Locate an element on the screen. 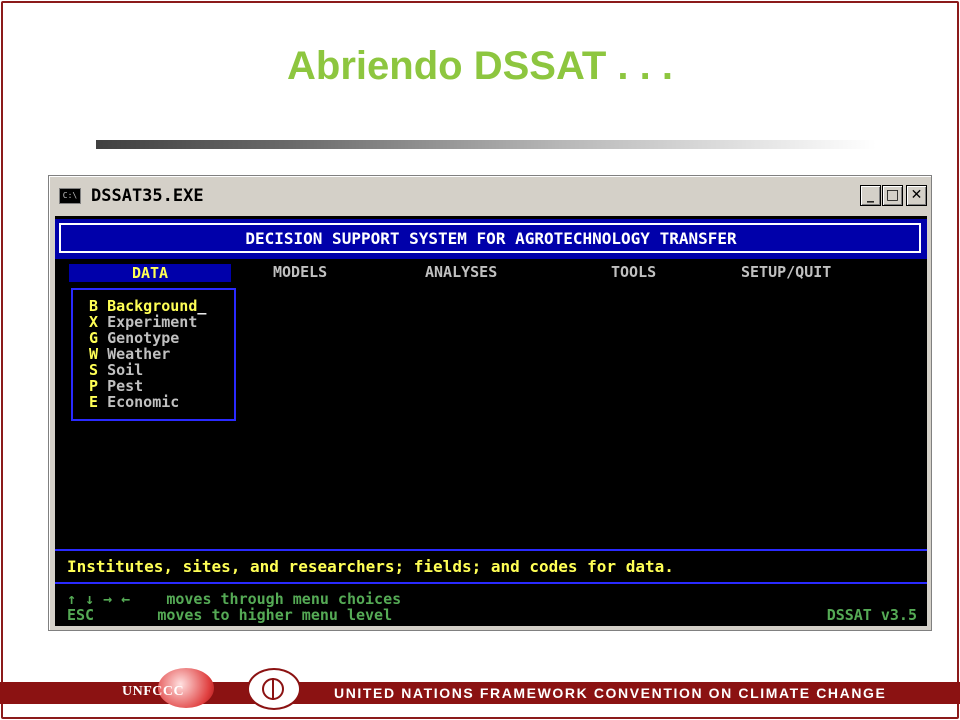 The width and height of the screenshot is (960, 720). submenu-item-genotype: G Genotype is located at coordinates (134, 338).